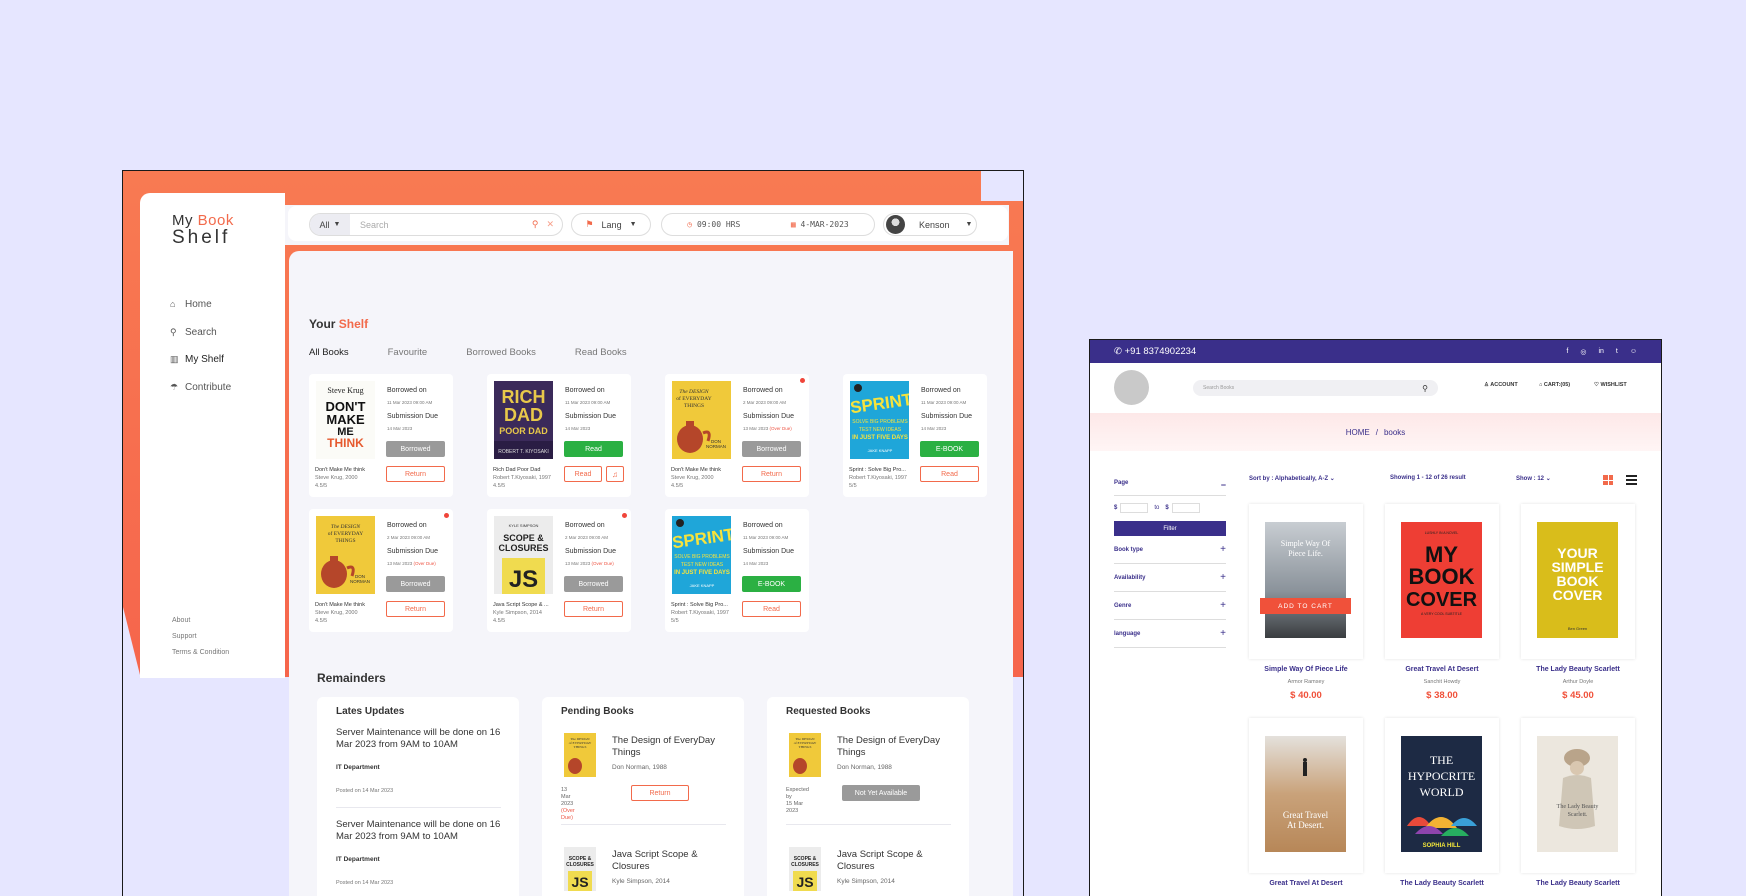 Image resolution: width=1746 pixels, height=896 pixels. Describe the element at coordinates (550, 224) in the screenshot. I see `clear-icon: ✕` at that location.